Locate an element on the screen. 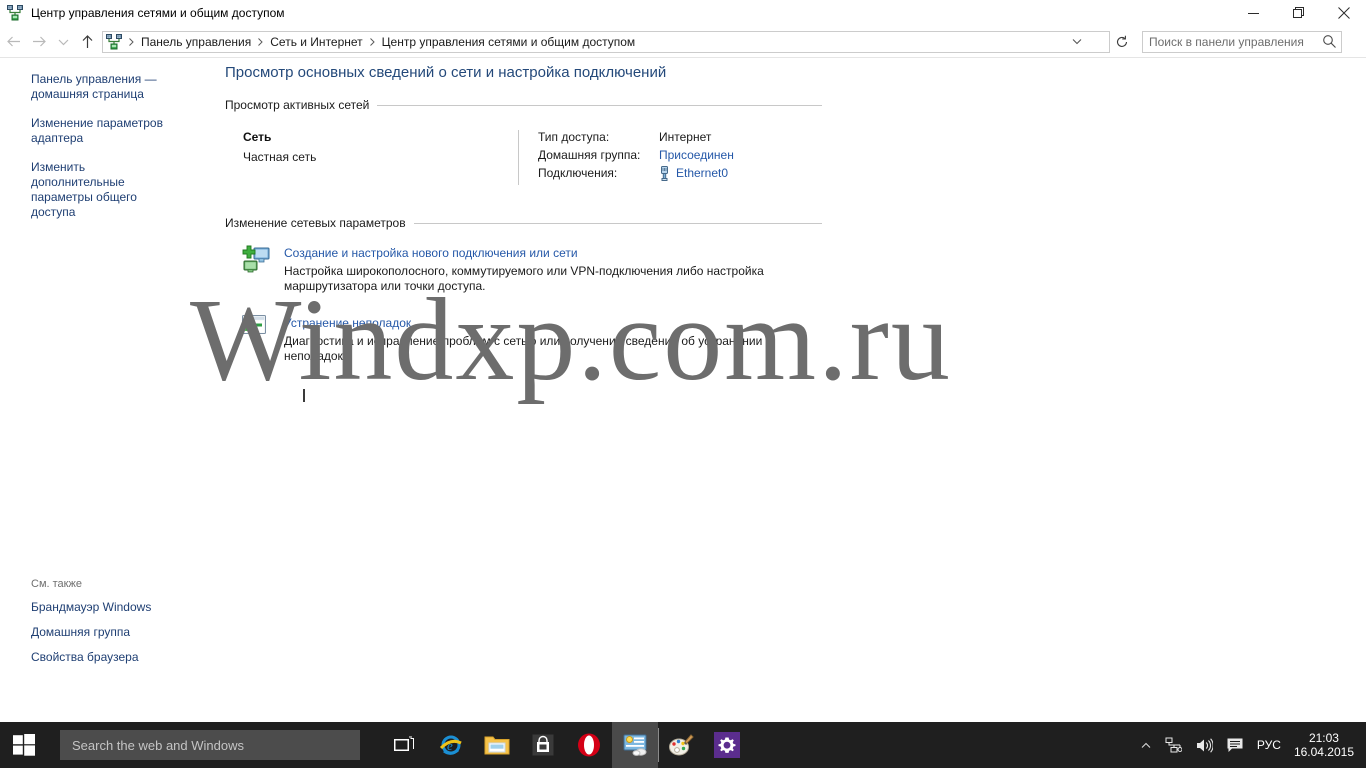 This screenshot has height=768, width=1366. homegroup-value-link: Присоединен is located at coordinates (696, 155).